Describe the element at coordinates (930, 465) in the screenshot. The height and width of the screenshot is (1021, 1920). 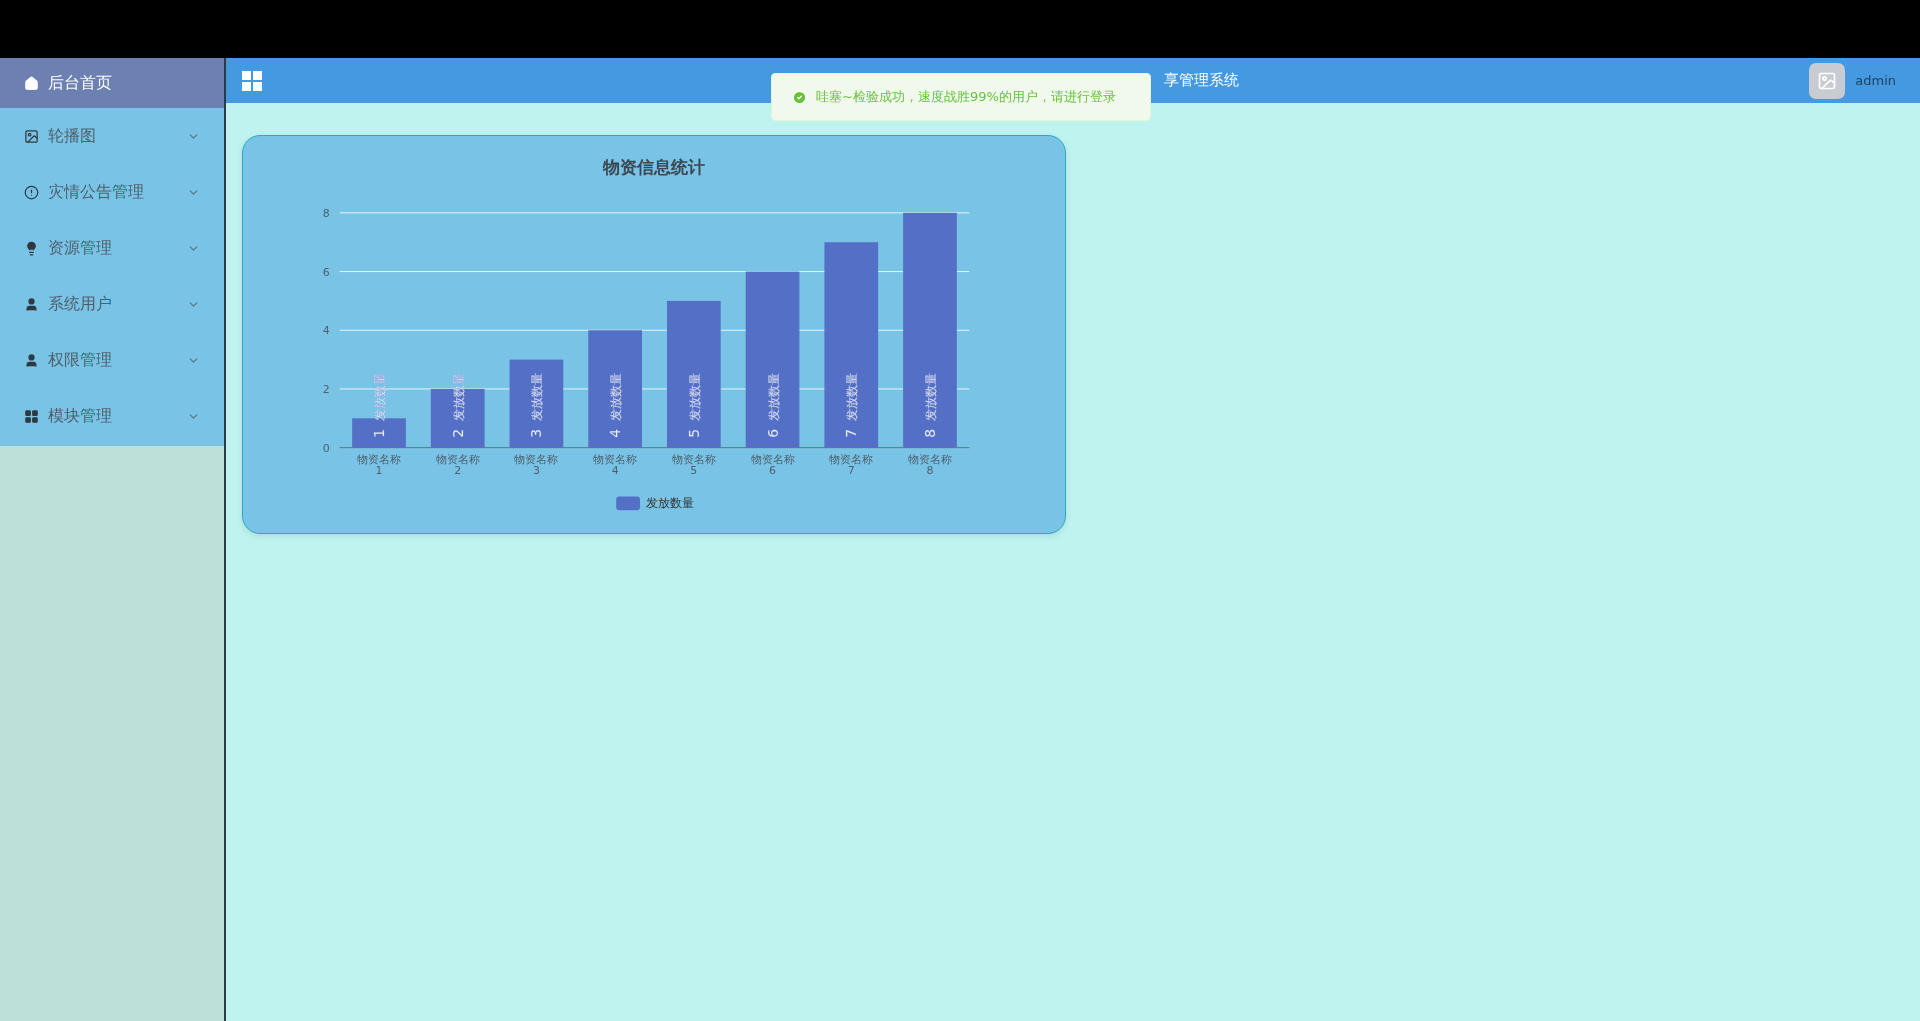
I see `x-tick-label: 物资名称8` at that location.